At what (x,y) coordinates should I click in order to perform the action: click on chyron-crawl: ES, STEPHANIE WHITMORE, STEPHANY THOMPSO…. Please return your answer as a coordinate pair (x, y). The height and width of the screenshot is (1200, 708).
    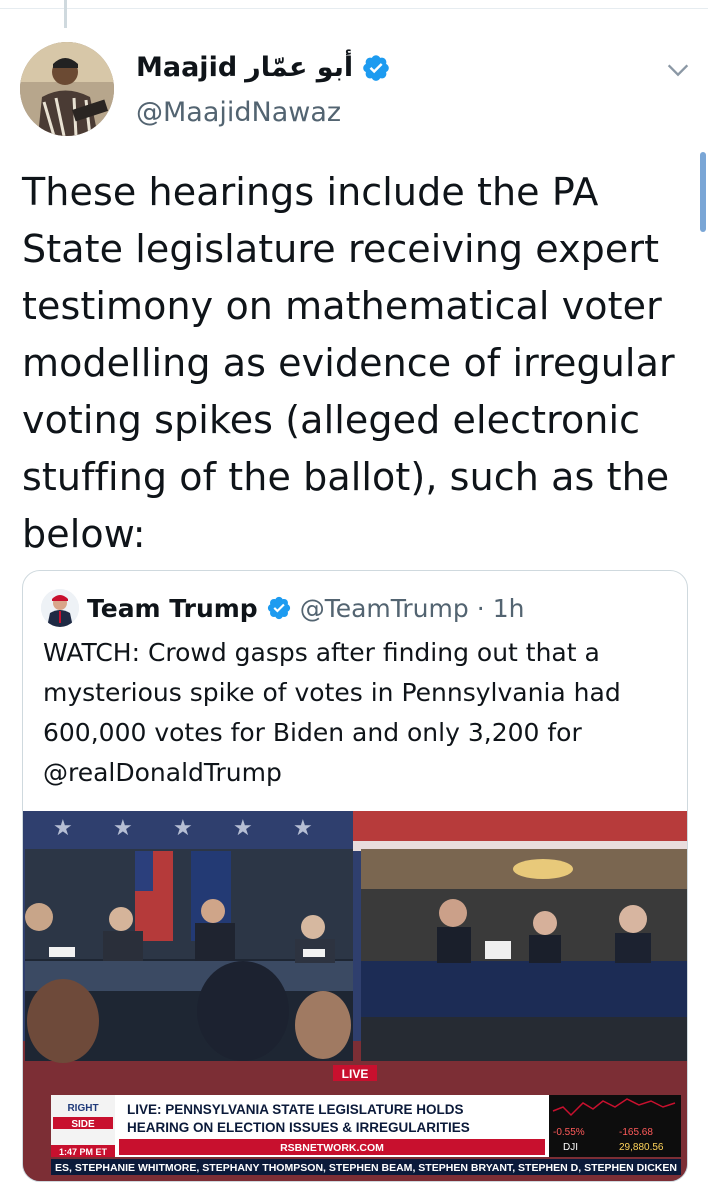
    Looking at the image, I should click on (366, 1168).